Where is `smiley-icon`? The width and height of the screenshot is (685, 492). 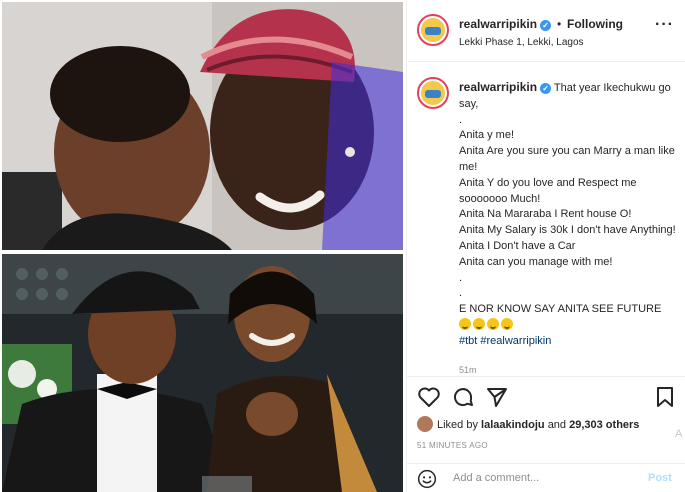
smiley-icon is located at coordinates (427, 479).